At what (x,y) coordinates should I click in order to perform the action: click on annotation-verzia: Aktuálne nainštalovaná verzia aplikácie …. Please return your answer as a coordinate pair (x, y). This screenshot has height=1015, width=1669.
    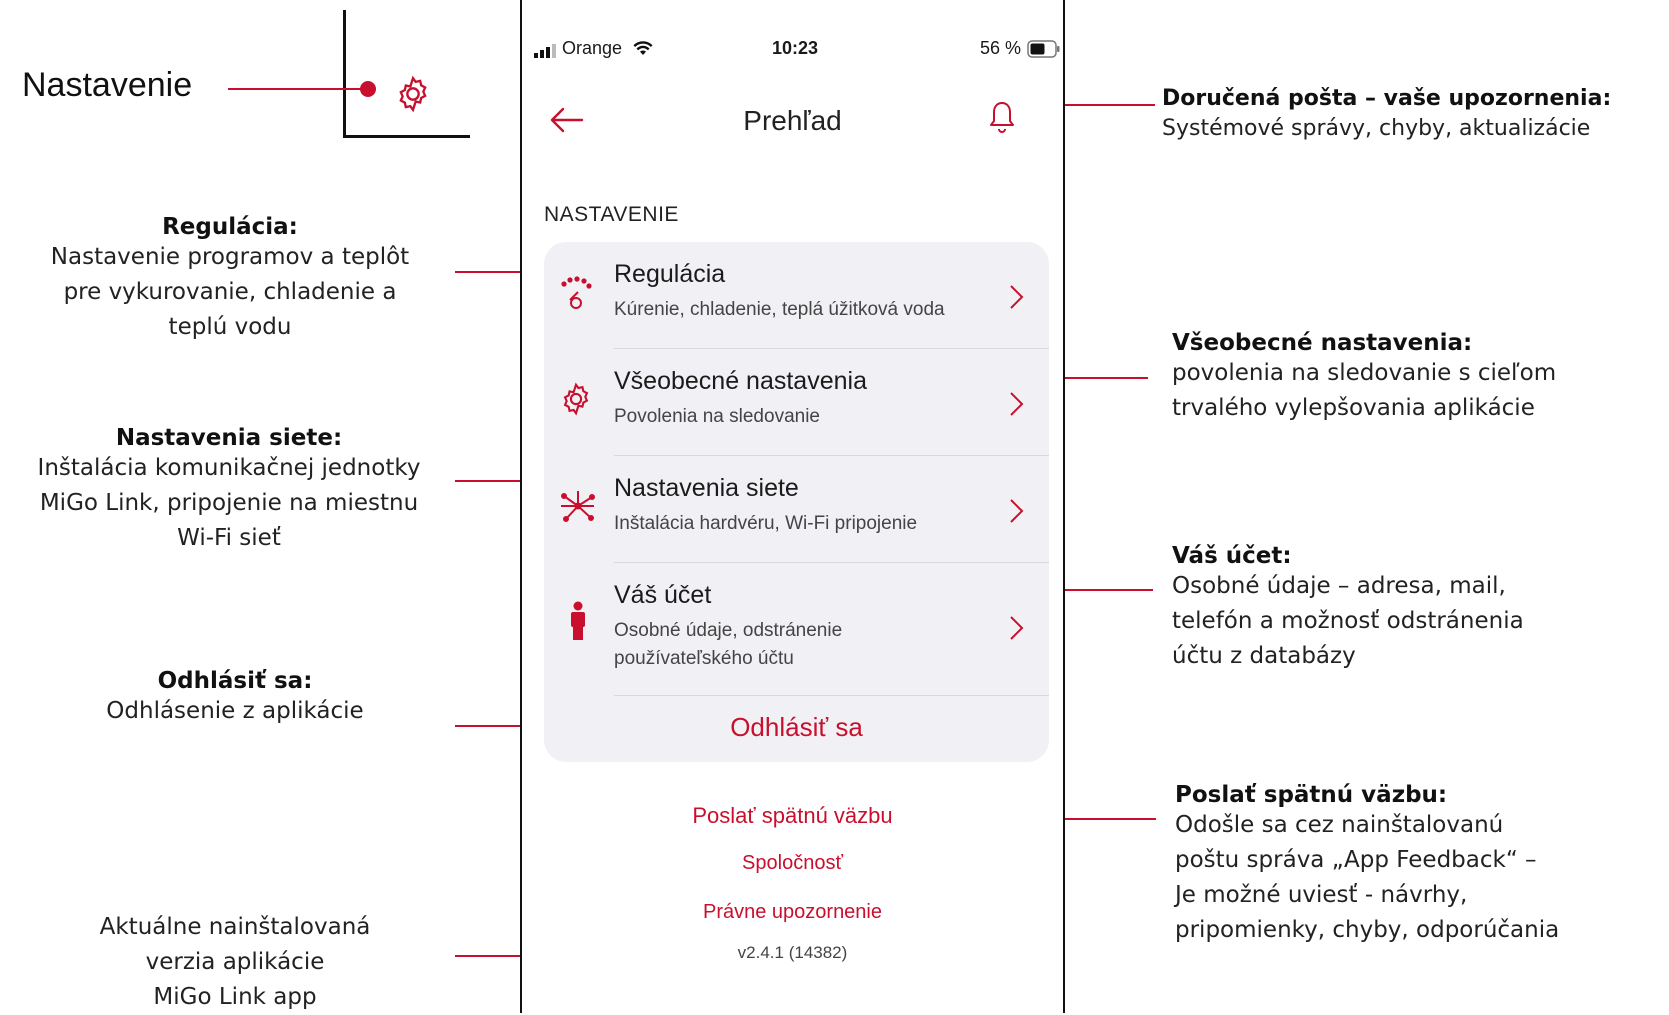
    Looking at the image, I should click on (235, 962).